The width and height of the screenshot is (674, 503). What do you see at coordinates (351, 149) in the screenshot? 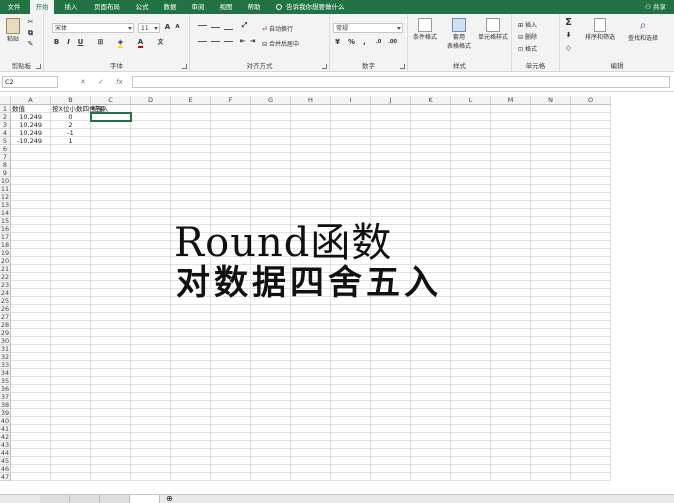
I see `cell-i6` at bounding box center [351, 149].